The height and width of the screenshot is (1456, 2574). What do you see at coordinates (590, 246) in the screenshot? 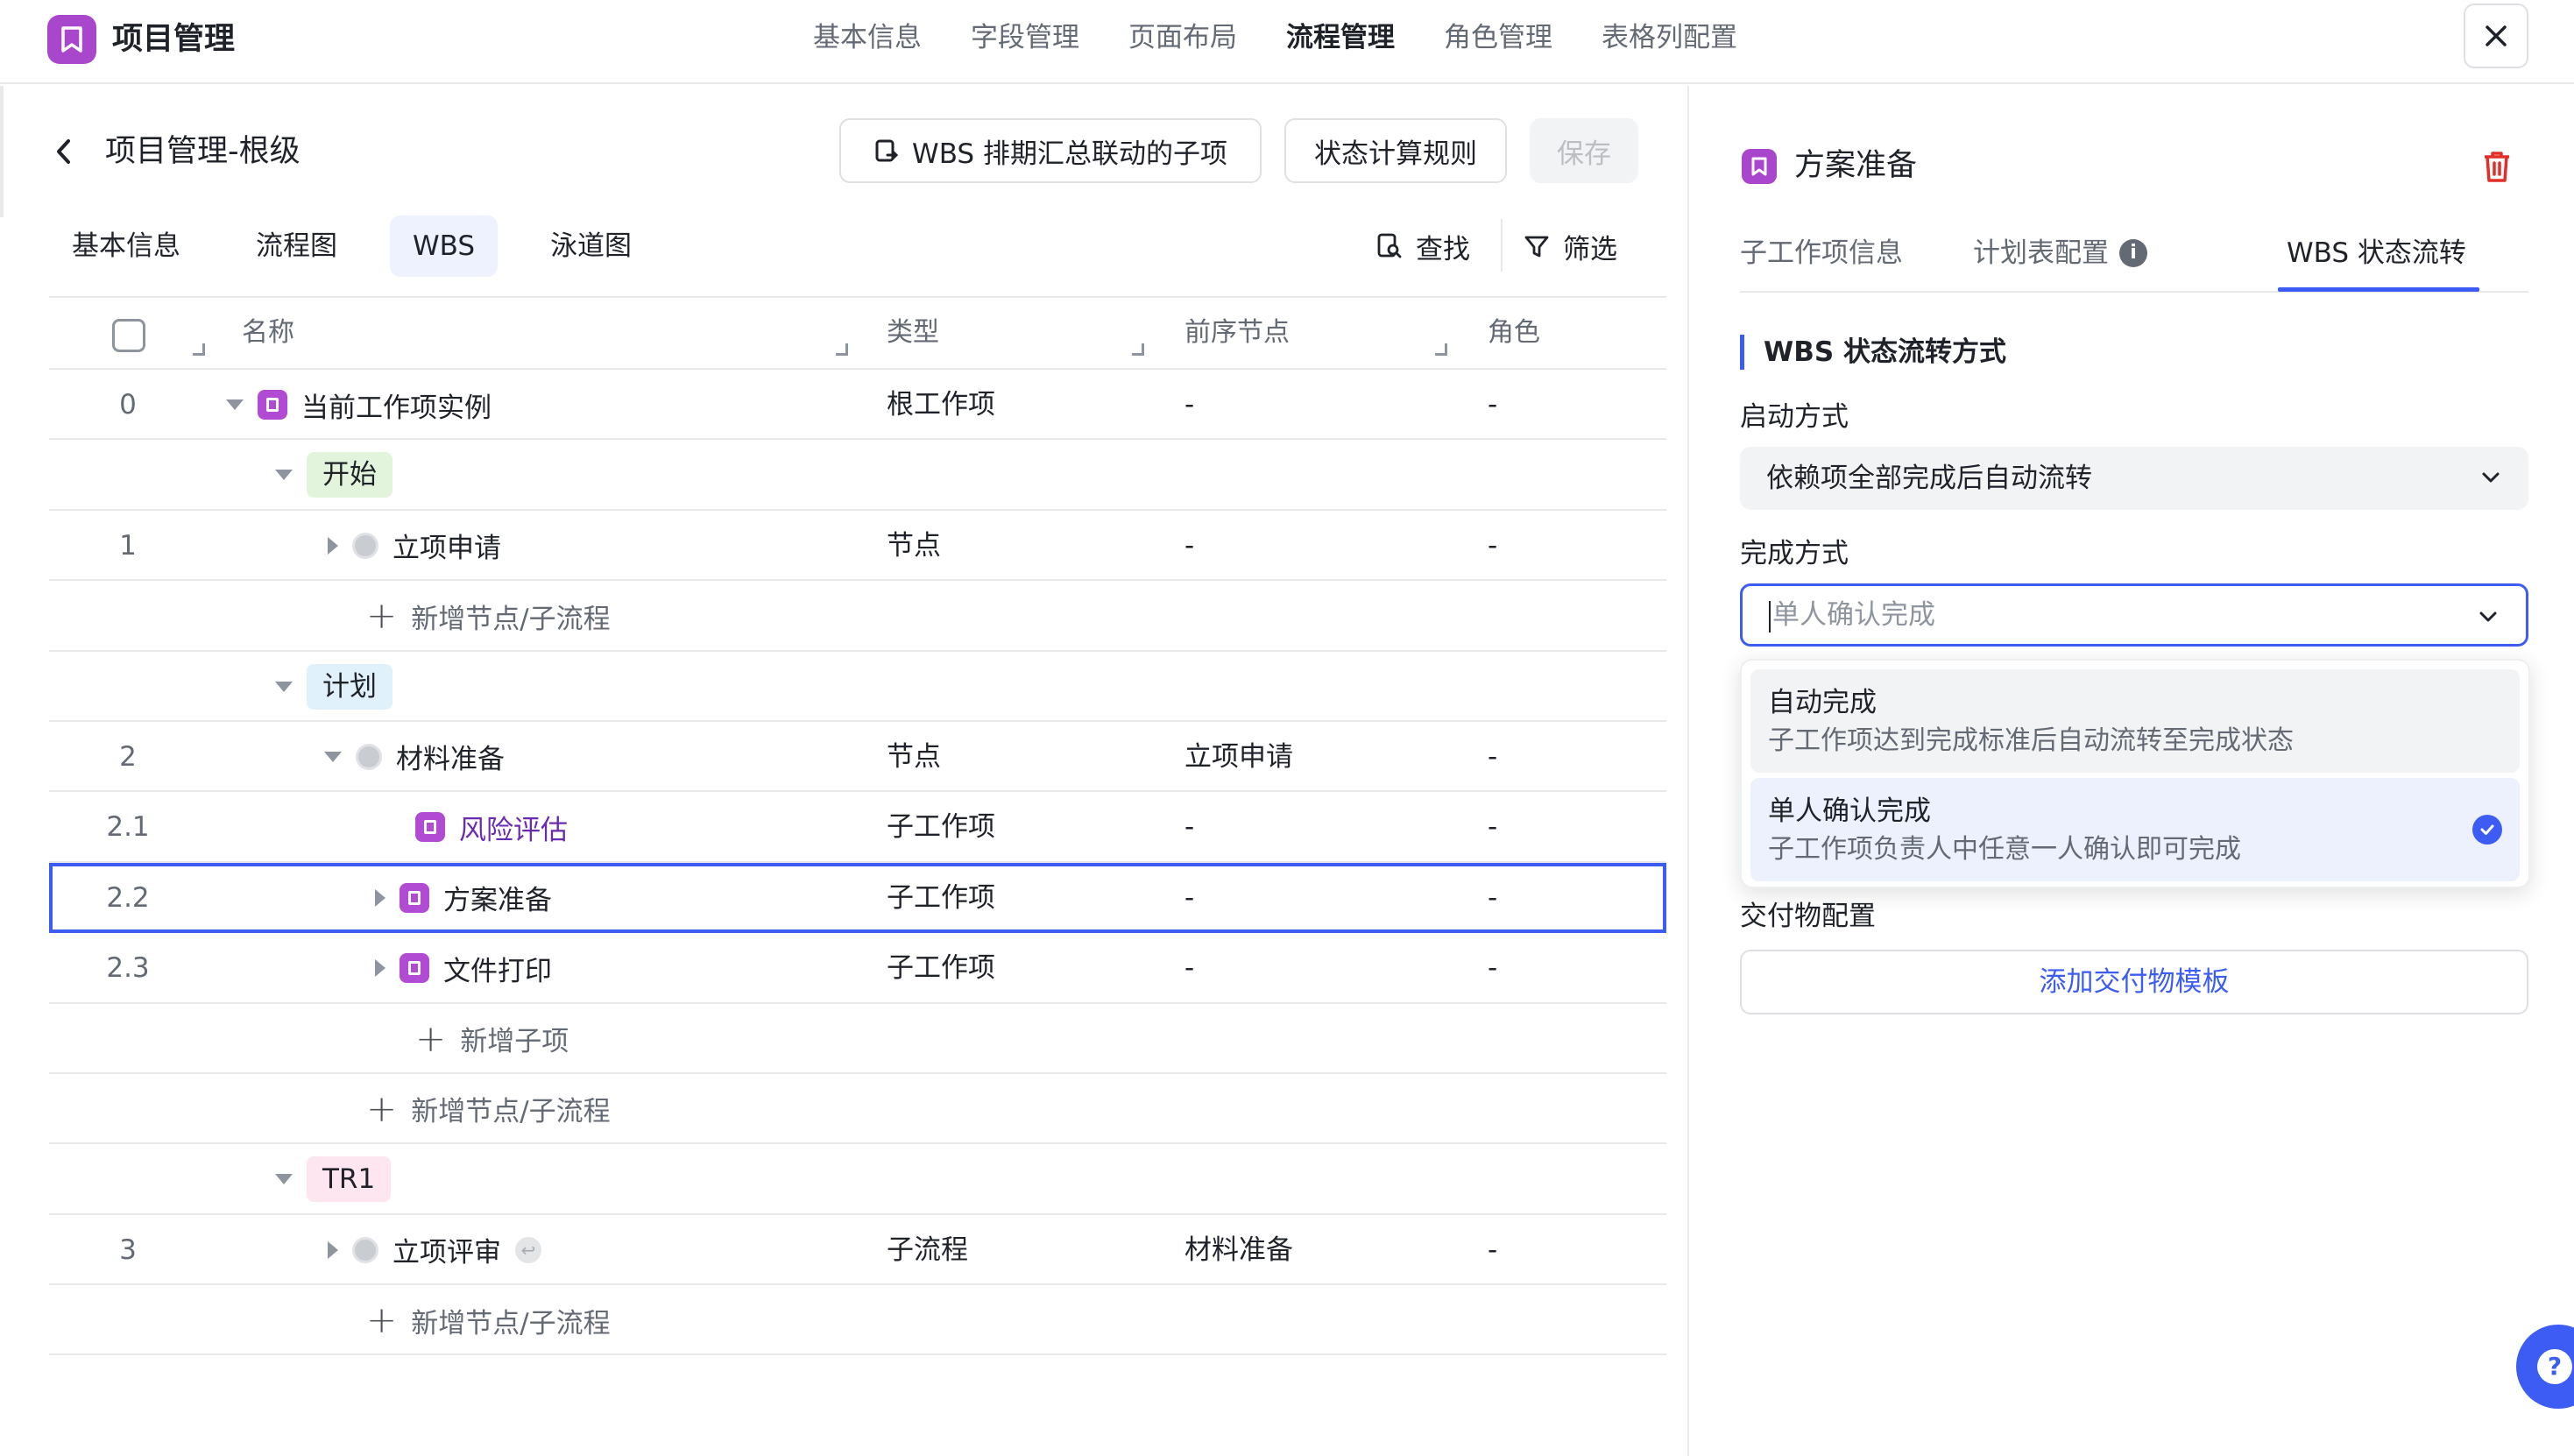
I see `tab-swimlane: 泳道图` at bounding box center [590, 246].